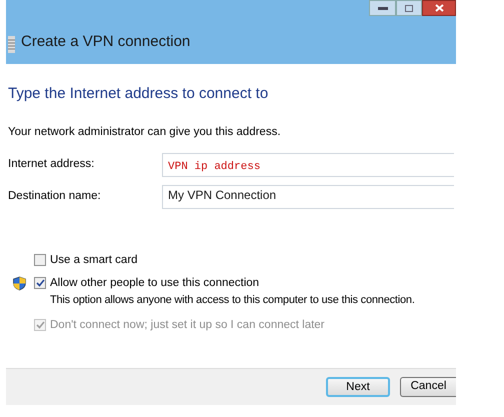 The image size is (504, 417). I want to click on dialog-button: Next, so click(358, 387).